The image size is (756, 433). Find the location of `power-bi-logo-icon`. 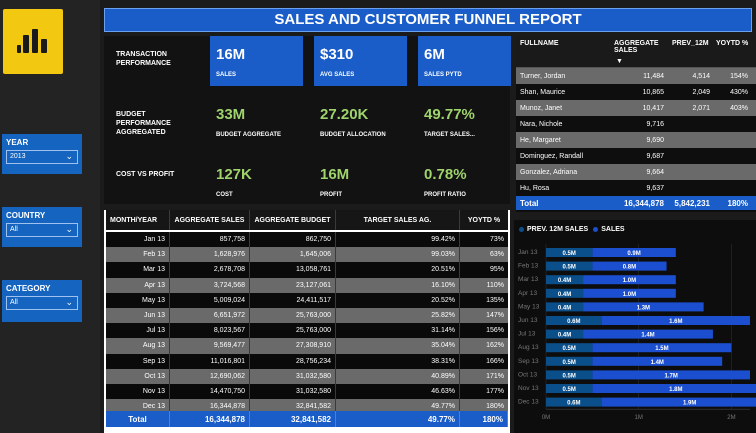

power-bi-logo-icon is located at coordinates (33, 41).